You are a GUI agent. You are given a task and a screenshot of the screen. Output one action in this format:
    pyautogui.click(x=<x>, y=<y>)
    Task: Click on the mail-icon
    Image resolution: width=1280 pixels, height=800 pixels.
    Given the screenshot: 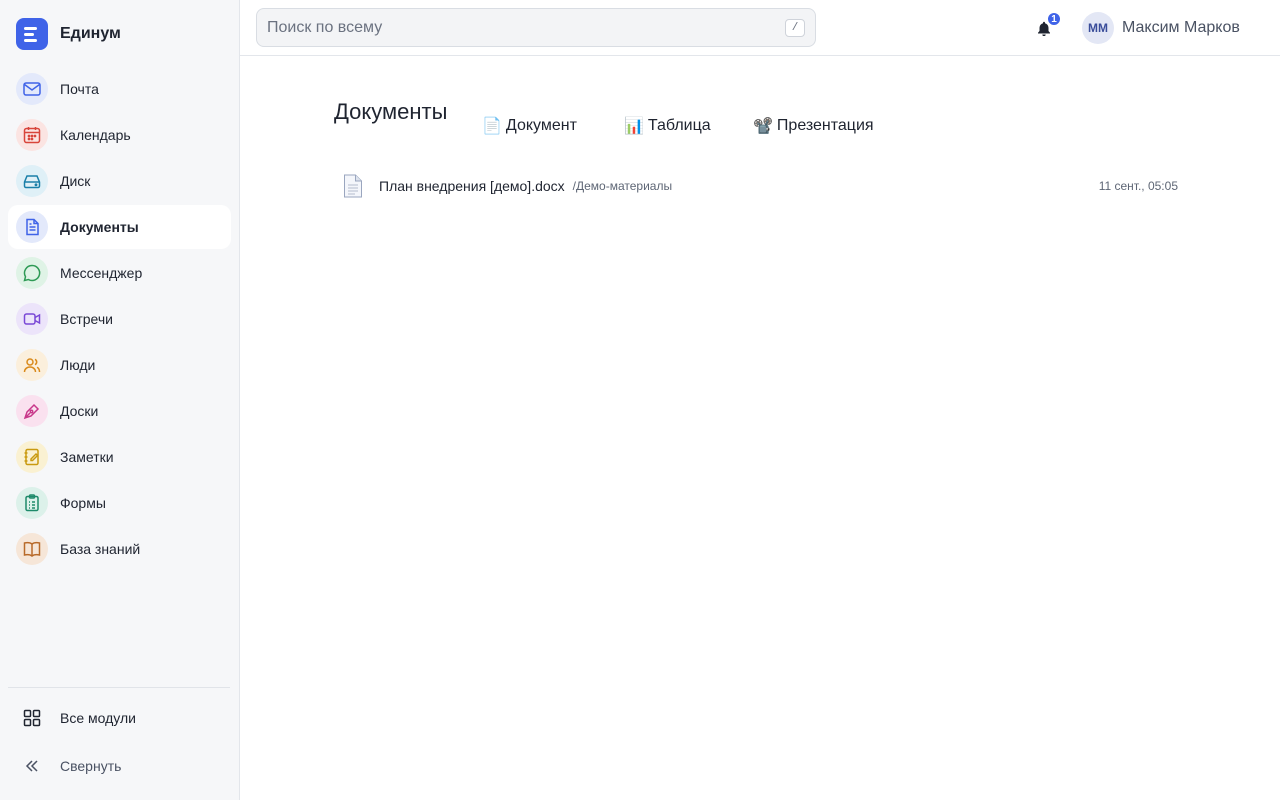 What is the action you would take?
    pyautogui.click(x=32, y=89)
    